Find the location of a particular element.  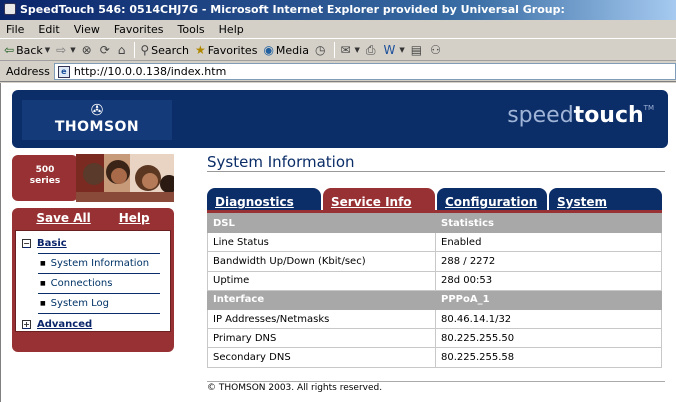

mail-button: ✉ ▼ is located at coordinates (349, 50).